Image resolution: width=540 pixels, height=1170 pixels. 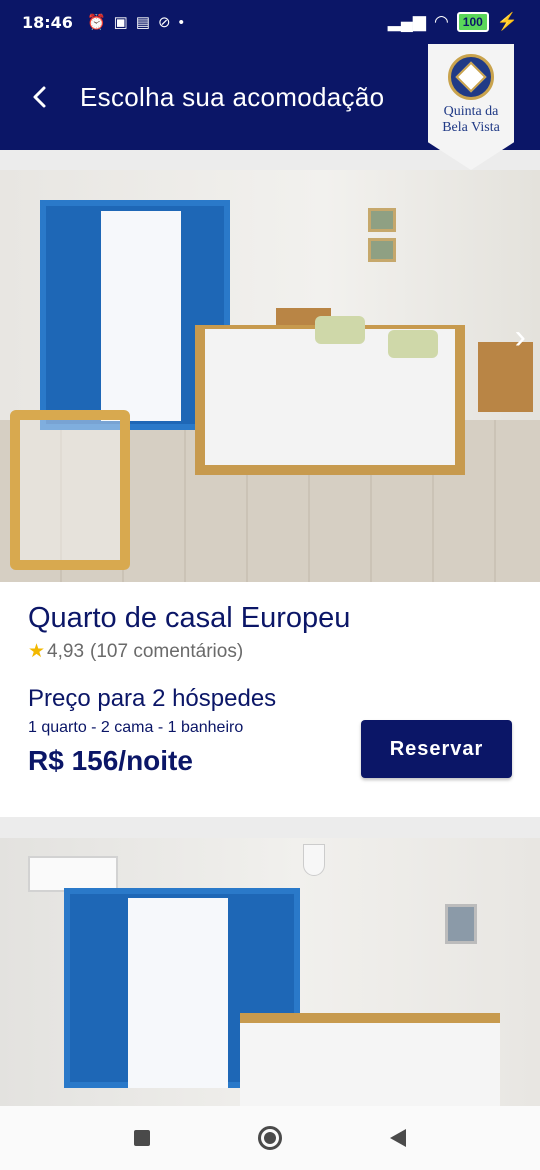 What do you see at coordinates (96, 22) in the screenshot?
I see `alarm-icon: ⏰` at bounding box center [96, 22].